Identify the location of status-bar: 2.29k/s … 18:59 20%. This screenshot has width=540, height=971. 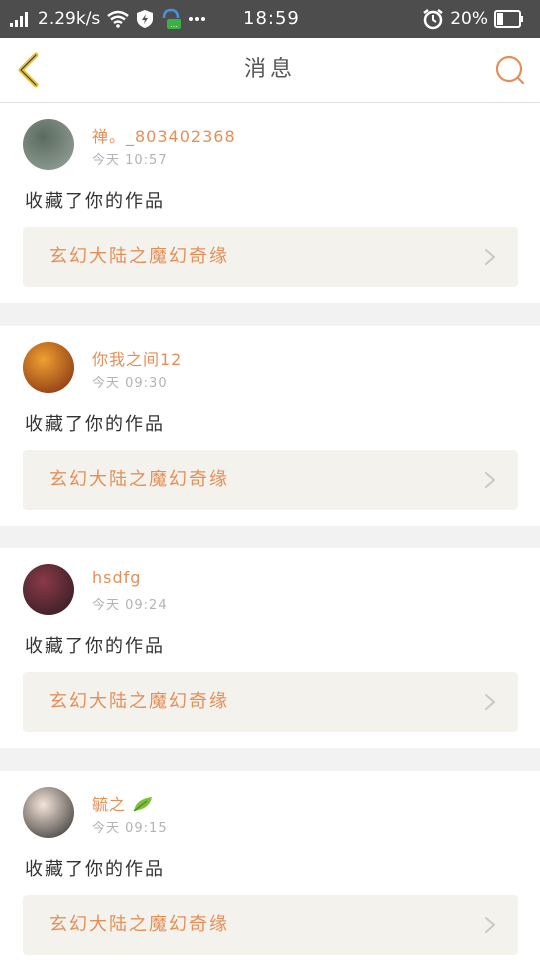
(270, 19).